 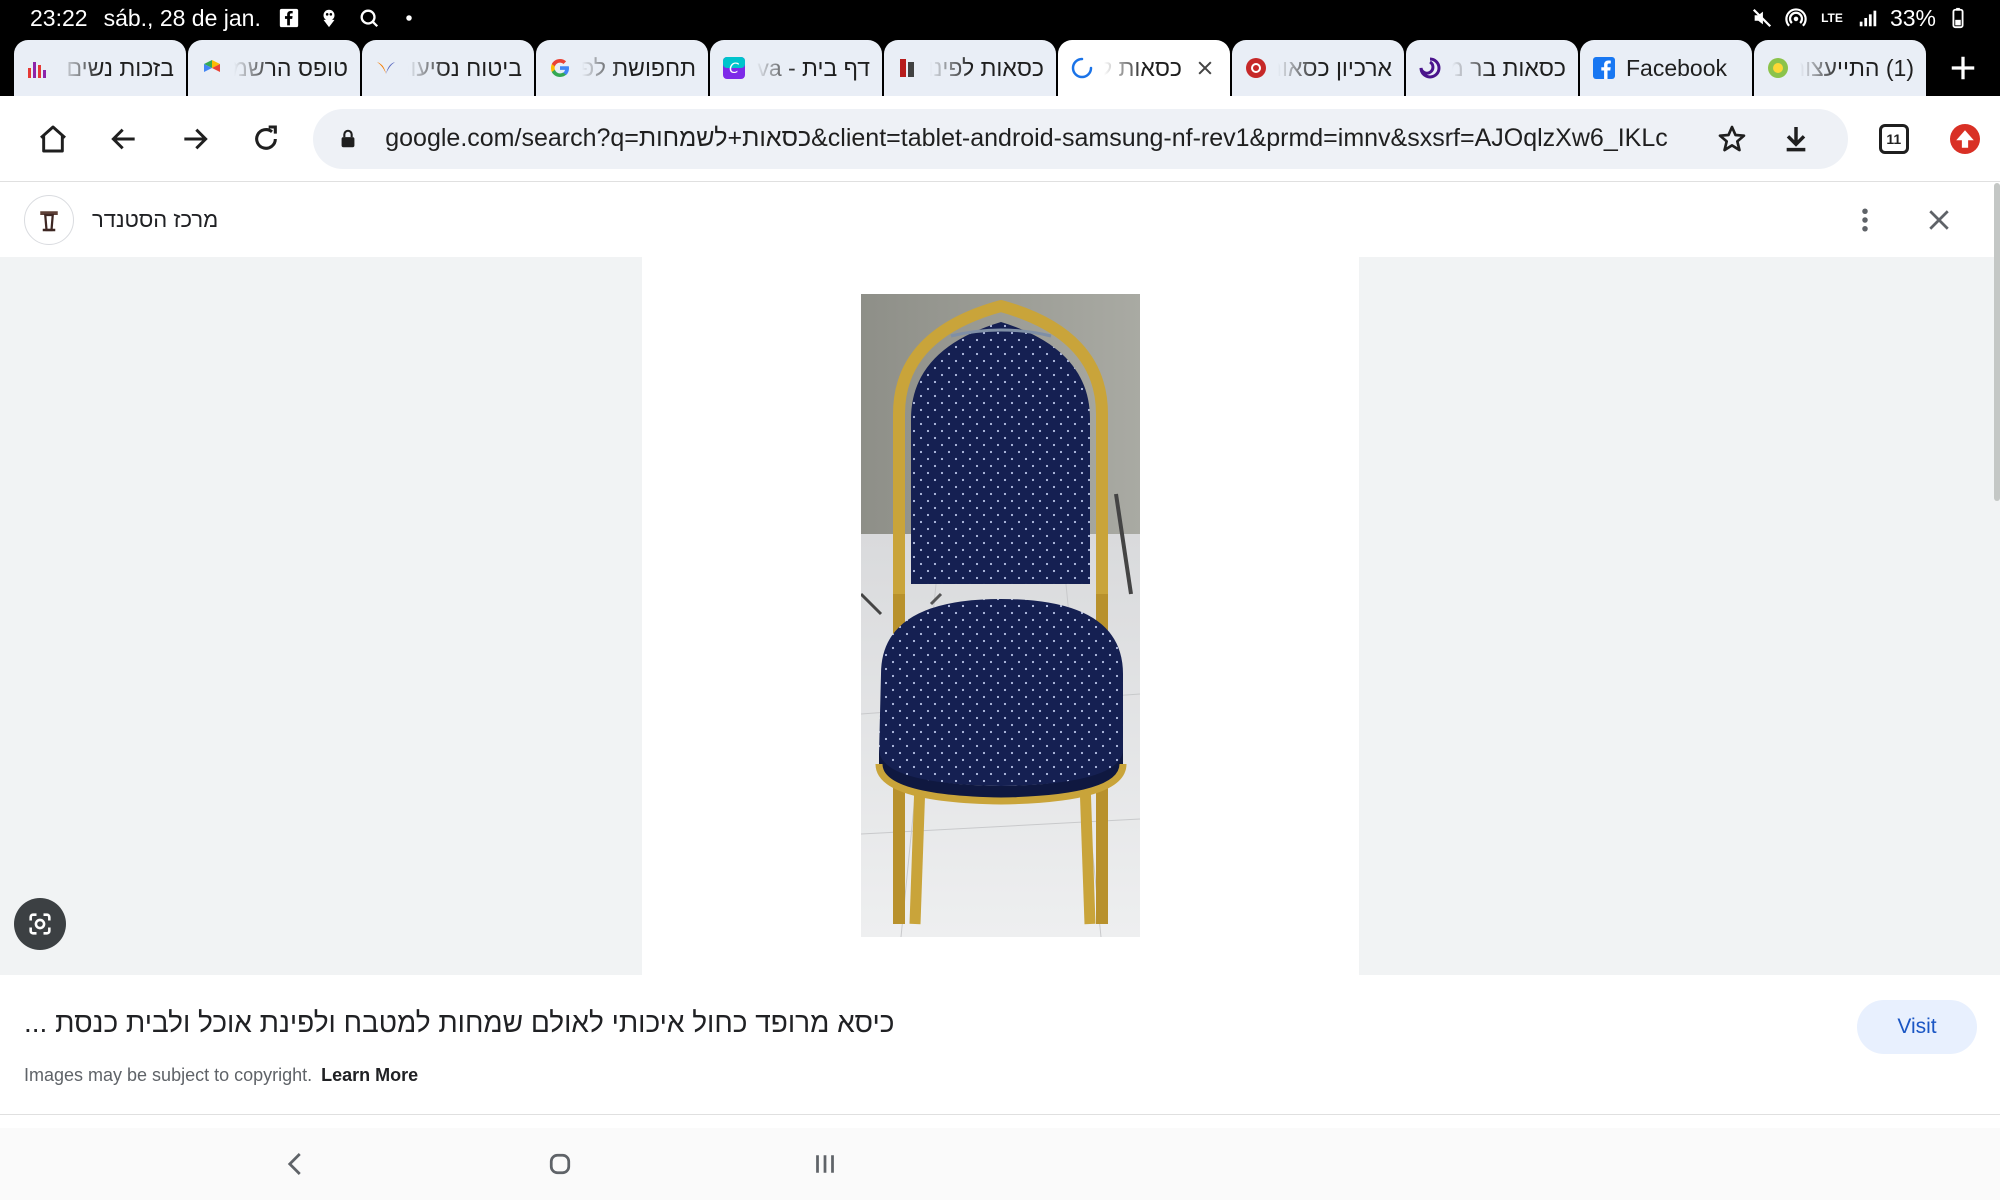 I want to click on svg-text: C, so click(x=734, y=69).